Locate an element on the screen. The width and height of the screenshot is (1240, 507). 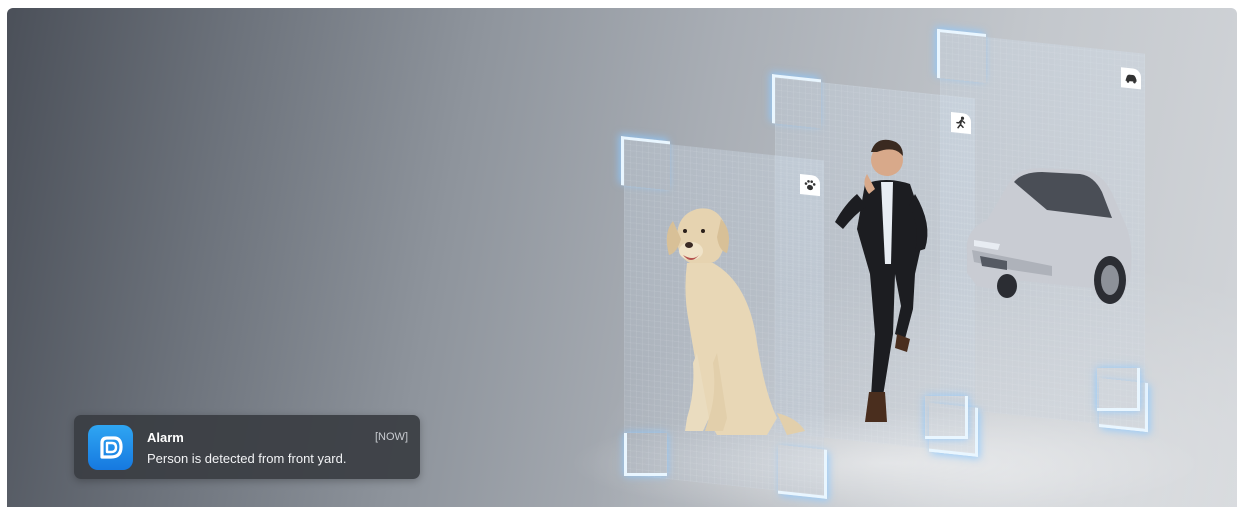
person-tag is located at coordinates (961, 123).